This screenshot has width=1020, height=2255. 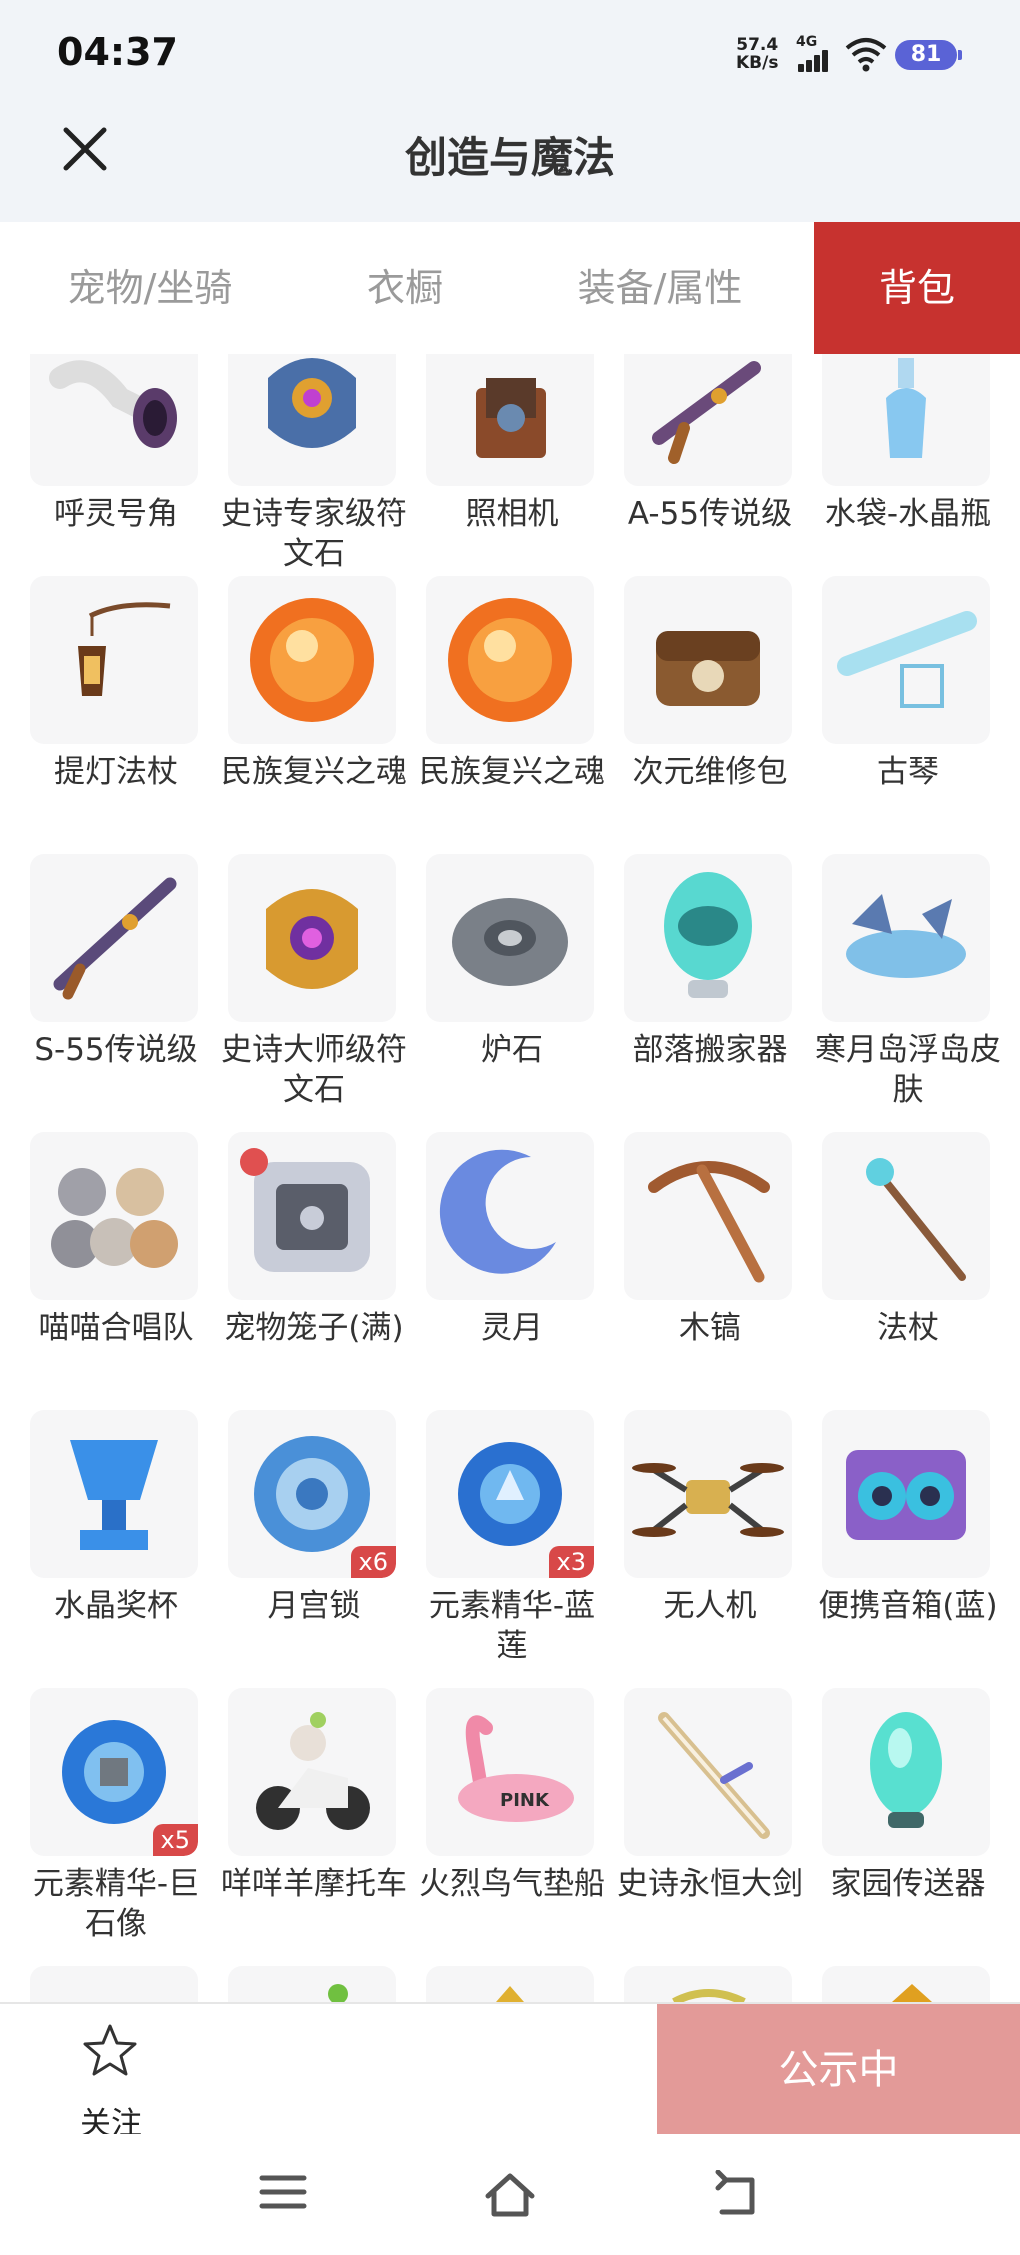 I want to click on page-title: 创造与魔法, so click(x=509, y=157).